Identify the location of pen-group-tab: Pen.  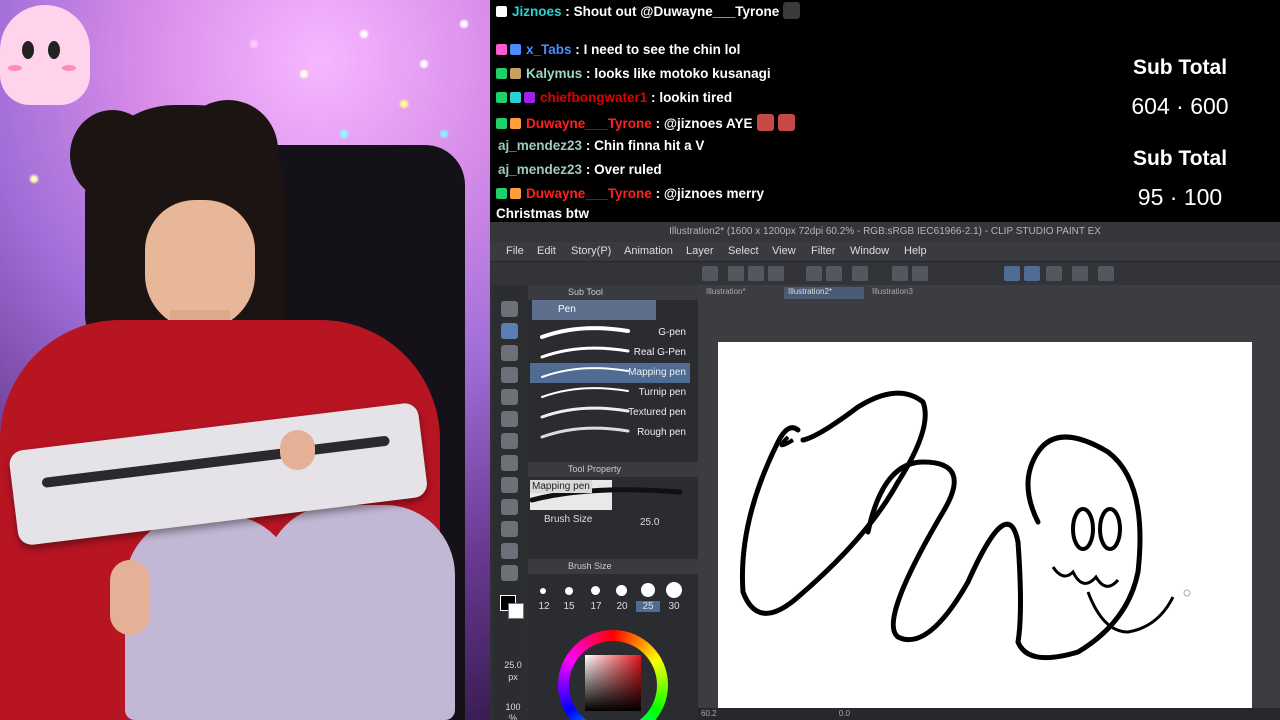
(594, 310).